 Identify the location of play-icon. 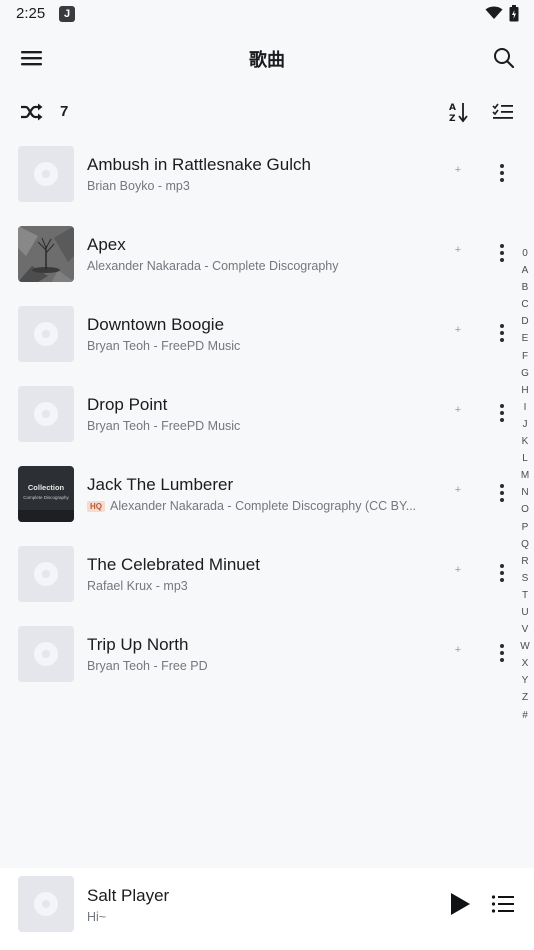
(460, 904).